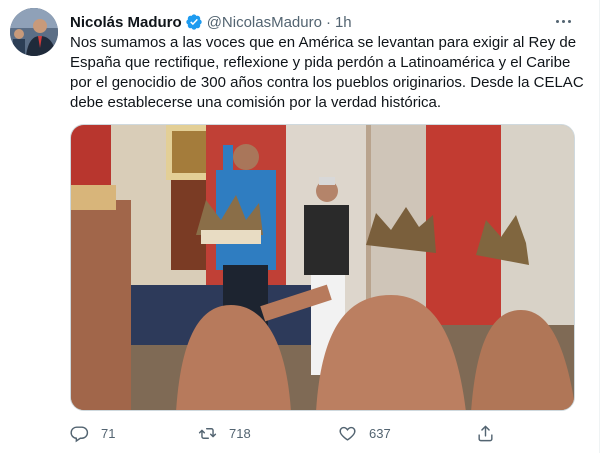  Describe the element at coordinates (207, 433) in the screenshot. I see `retweet-icon` at that location.